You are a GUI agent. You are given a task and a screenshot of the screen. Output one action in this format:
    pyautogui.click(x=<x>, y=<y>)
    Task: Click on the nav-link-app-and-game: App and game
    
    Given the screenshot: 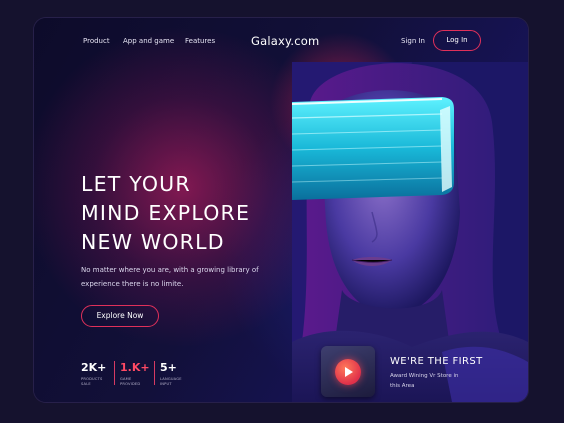 What is the action you would take?
    pyautogui.click(x=148, y=41)
    